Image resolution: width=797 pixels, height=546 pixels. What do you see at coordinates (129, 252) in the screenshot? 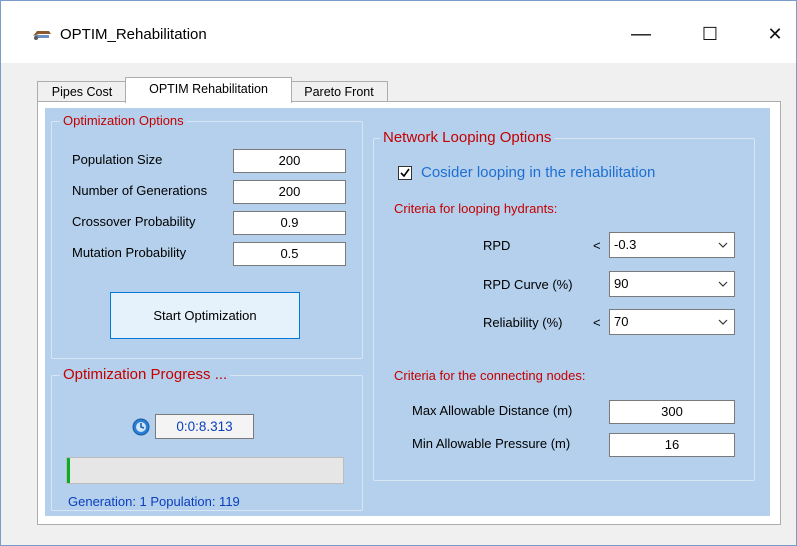
I see `mutation-label: Mutation Probability` at bounding box center [129, 252].